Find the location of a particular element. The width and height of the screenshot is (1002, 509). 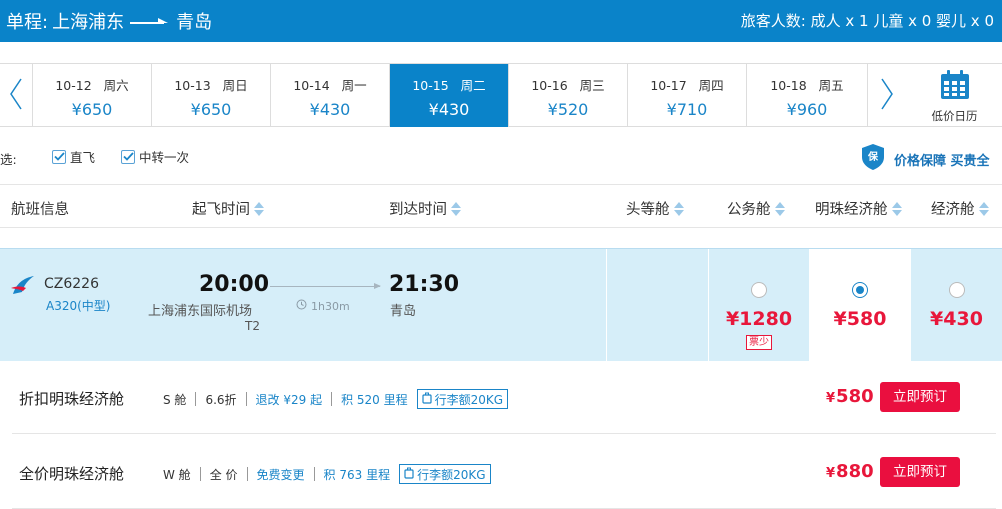

sort-pearl-economy: 明珠经济舱 is located at coordinates (858, 208).